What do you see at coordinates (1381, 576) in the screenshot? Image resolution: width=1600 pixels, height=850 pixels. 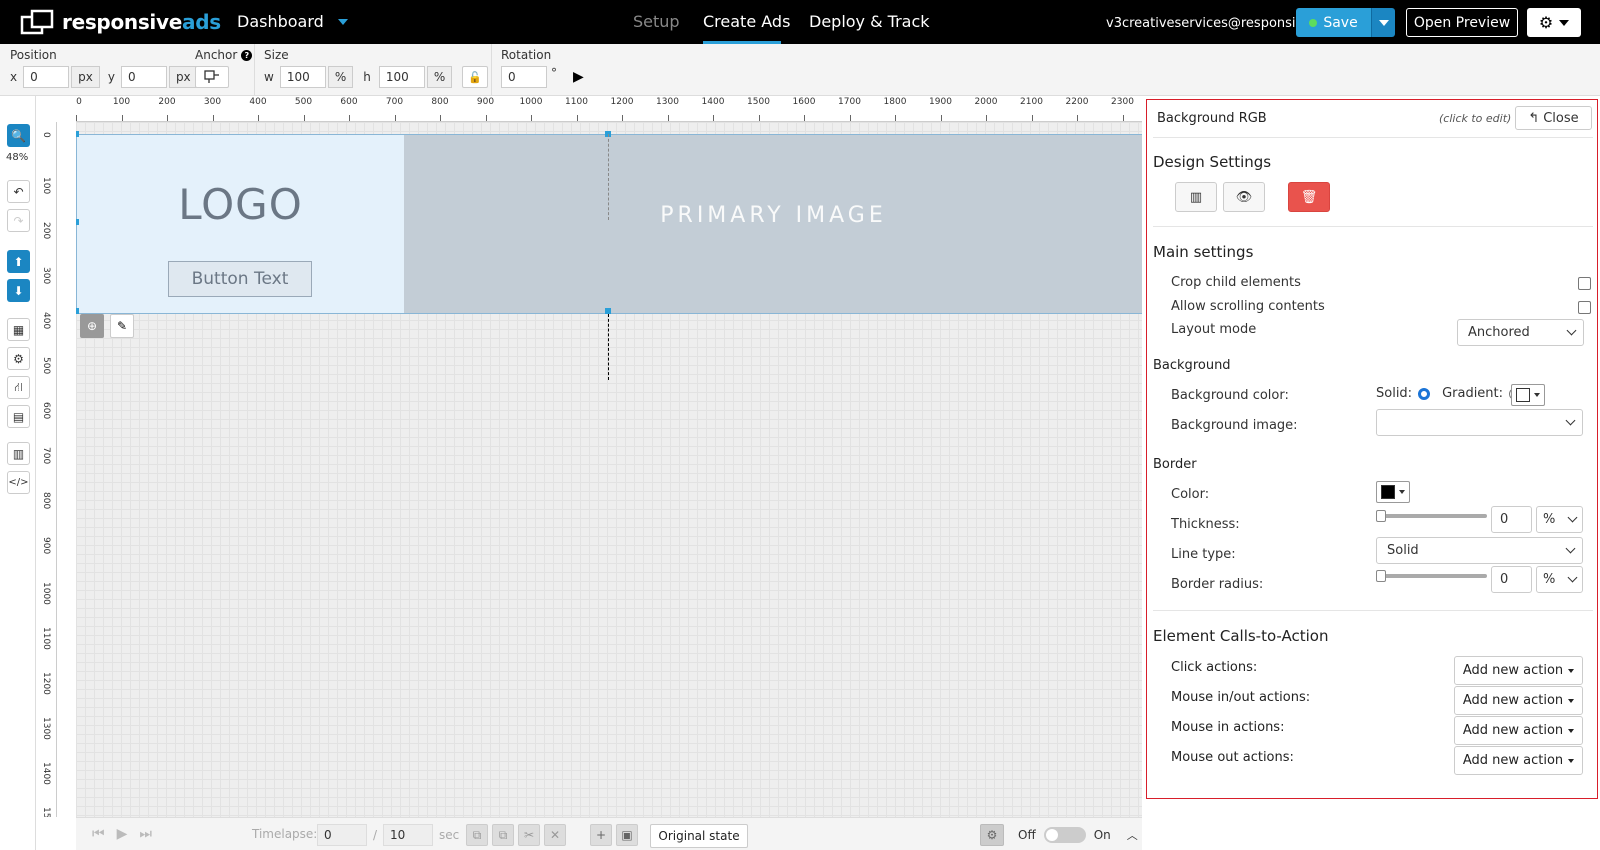 I see `border-radius-slider-handle` at bounding box center [1381, 576].